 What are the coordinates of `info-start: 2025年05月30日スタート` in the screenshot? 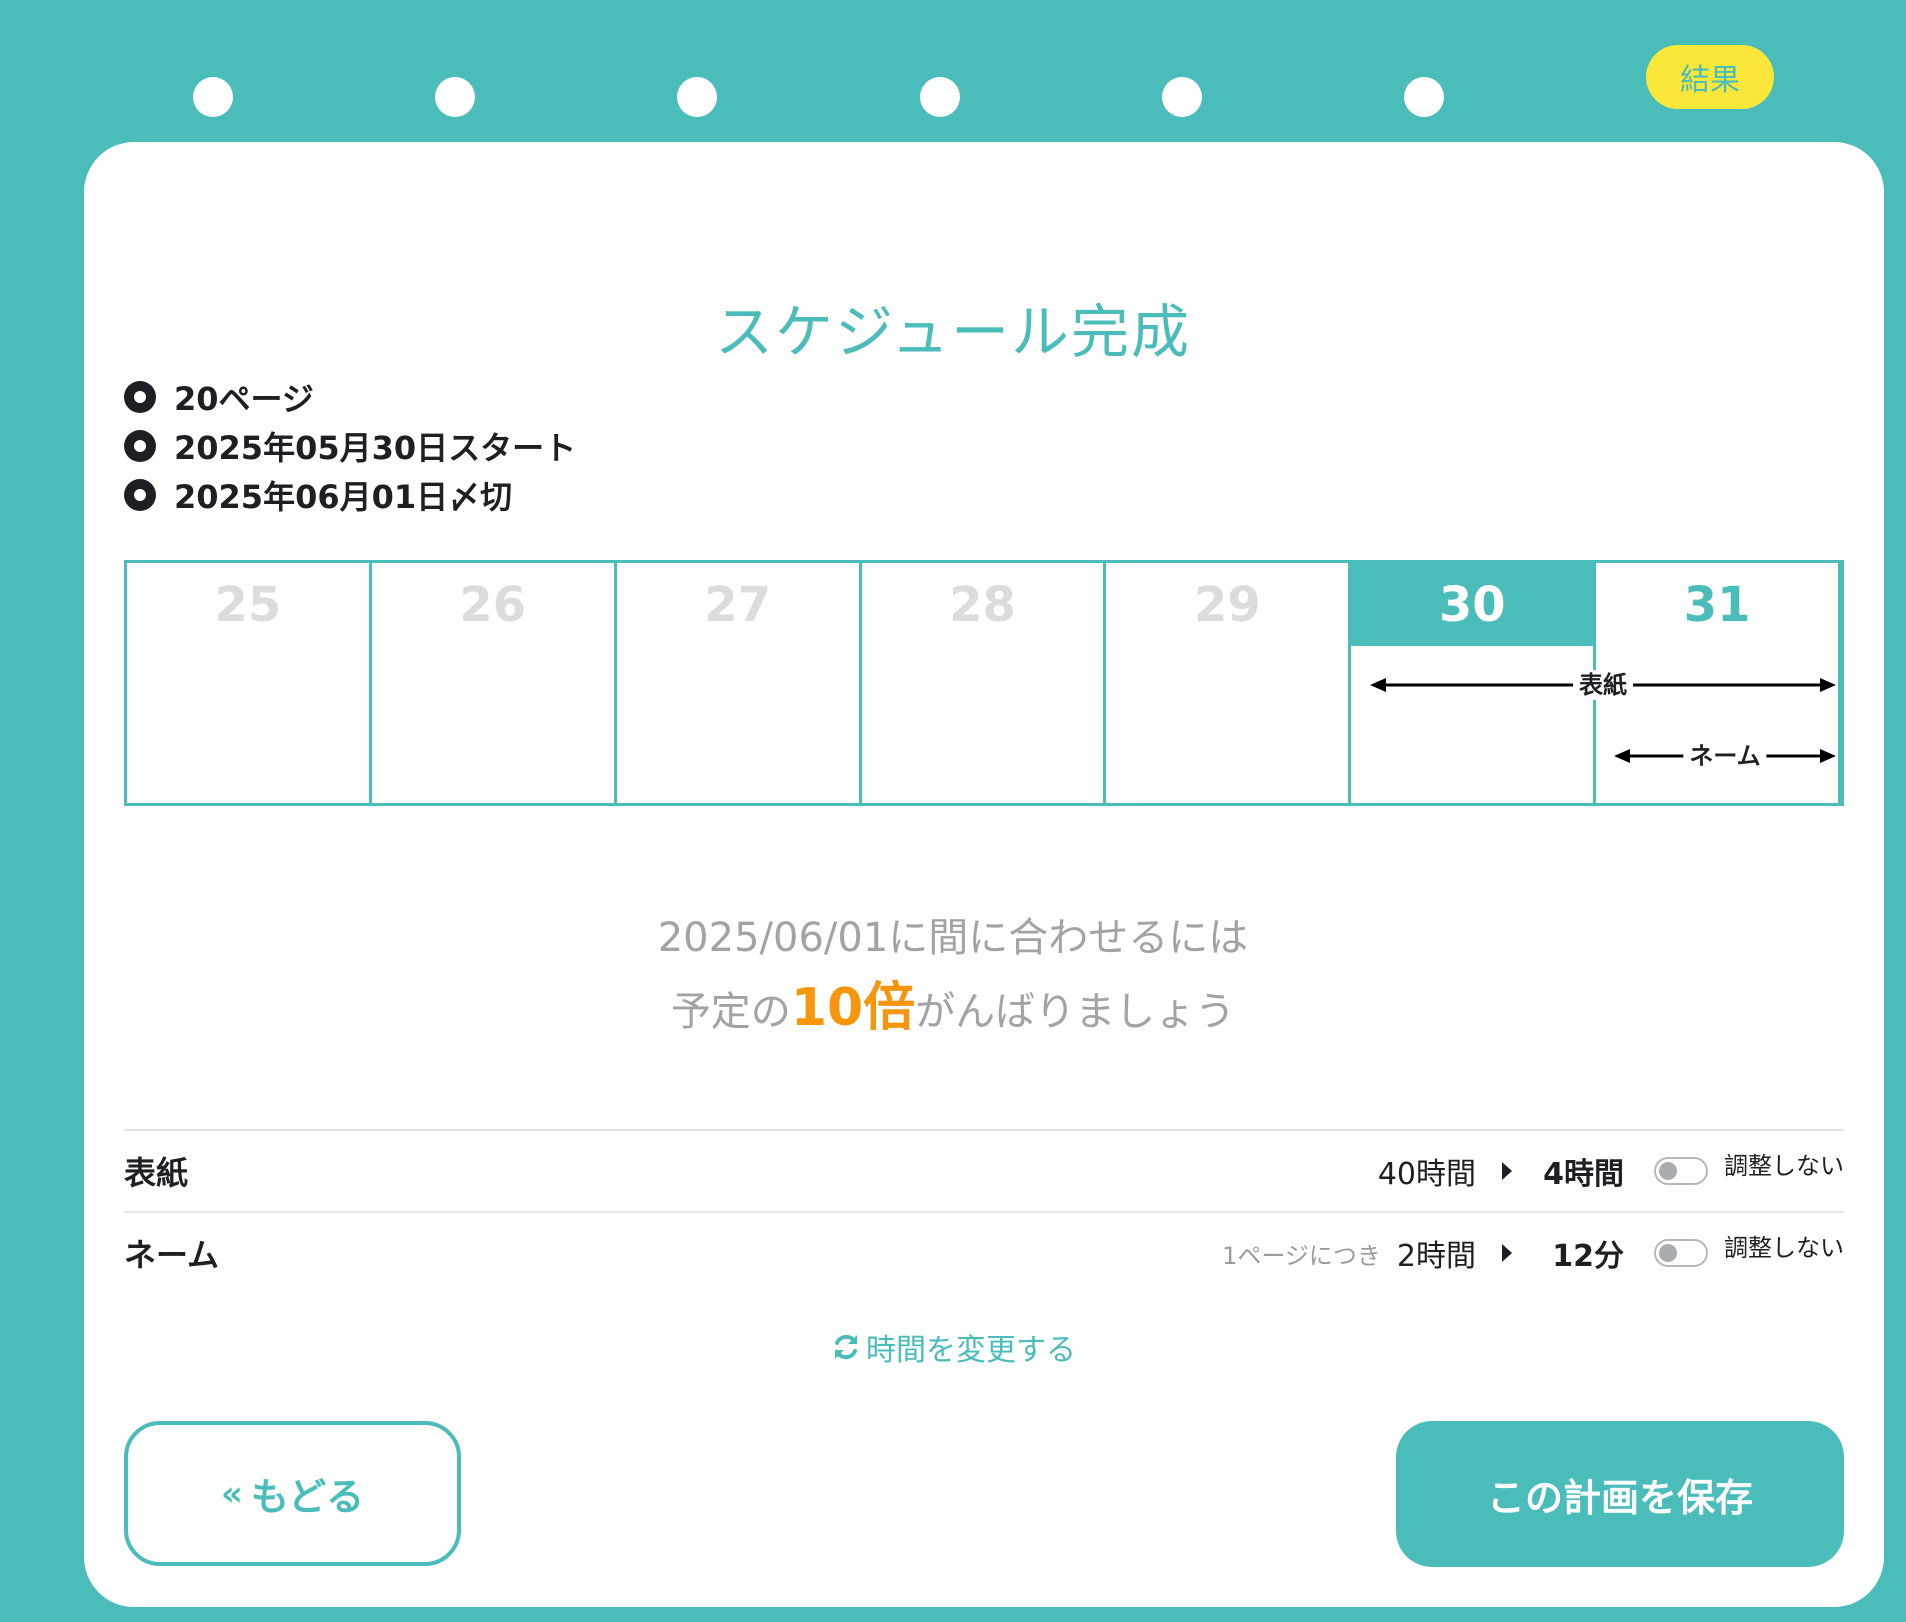 It's located at (350, 445).